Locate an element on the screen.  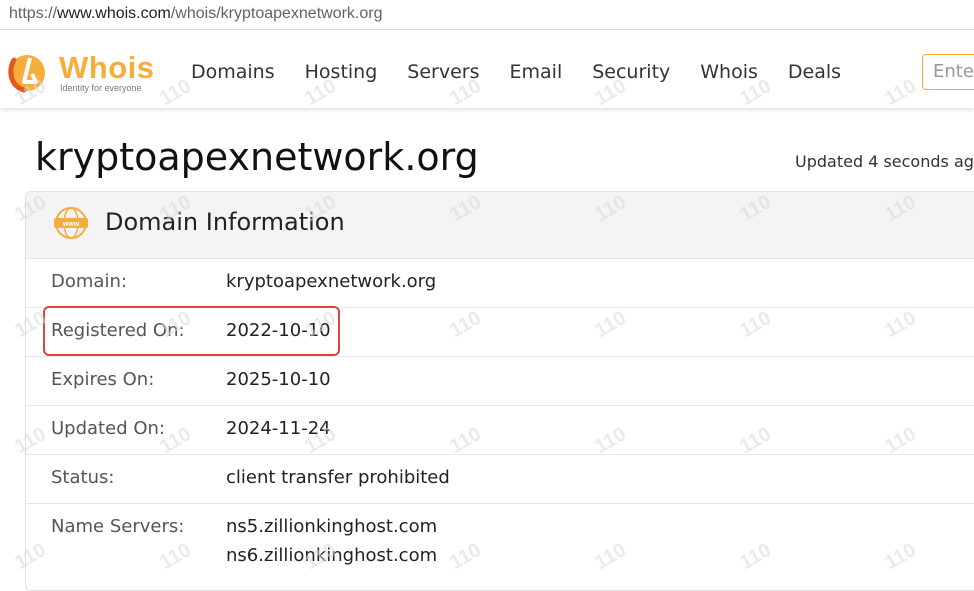
registered-on-highlight is located at coordinates (191, 331).